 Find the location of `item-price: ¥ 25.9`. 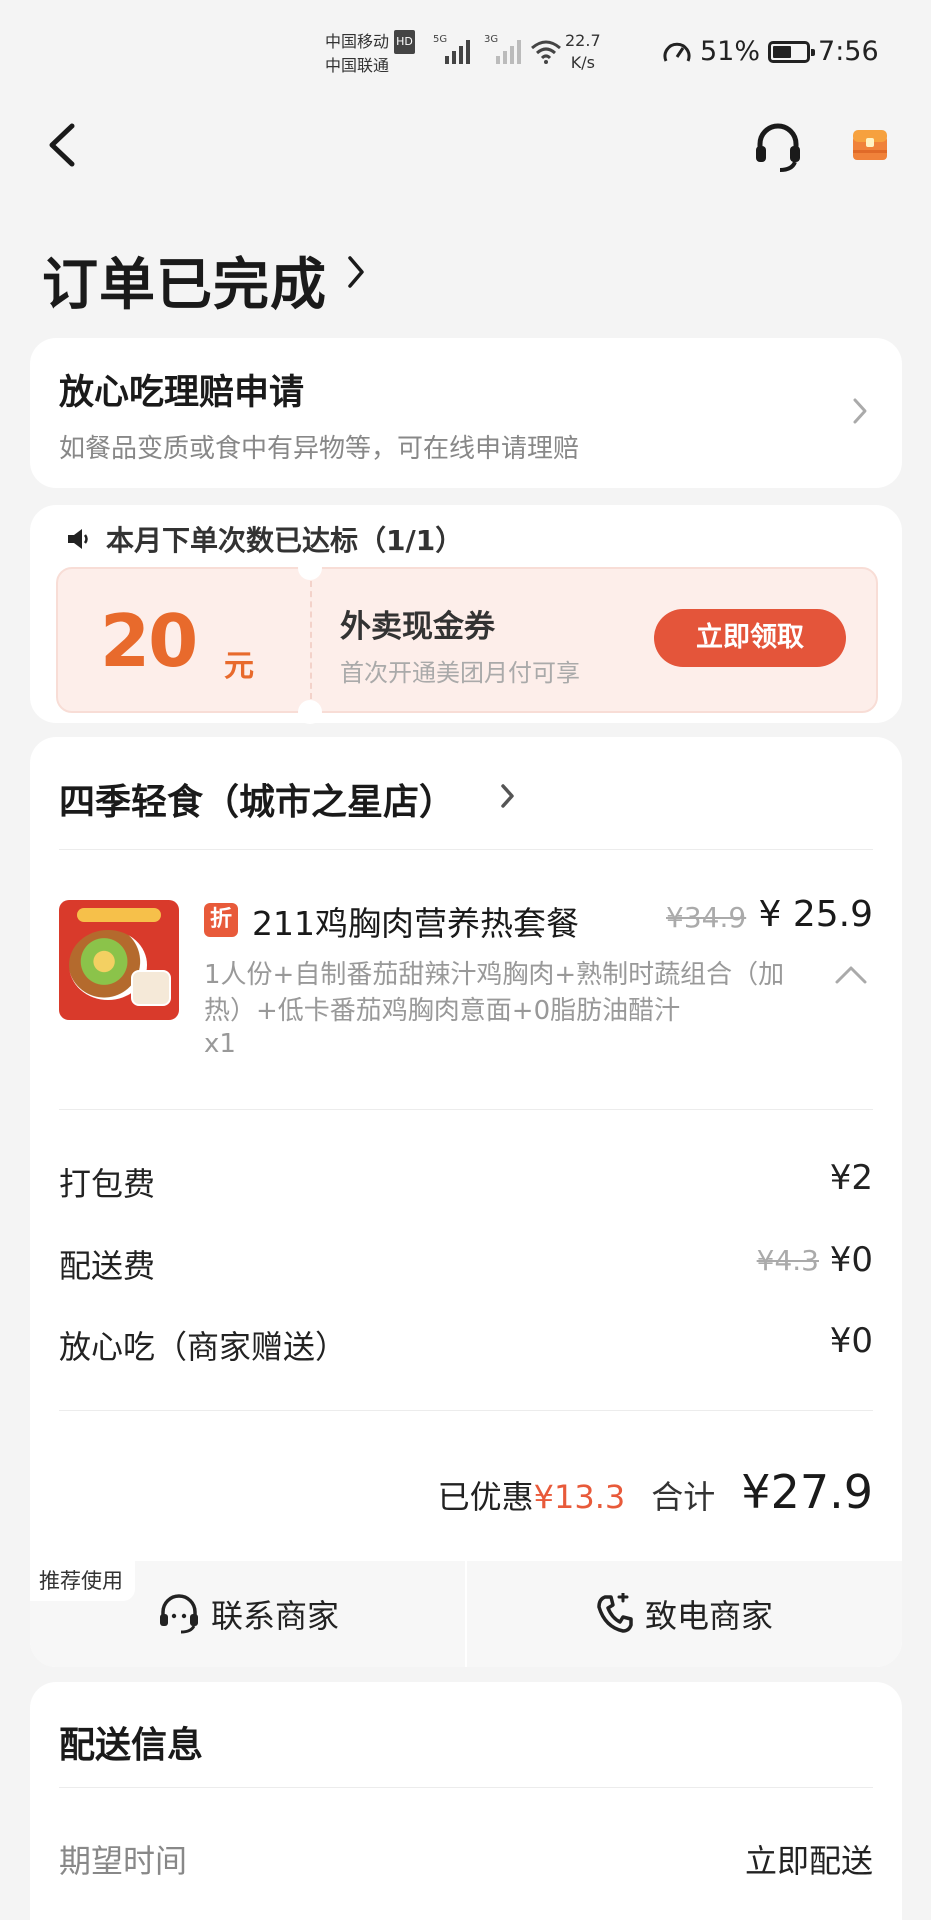

item-price: ¥ 25.9 is located at coordinates (815, 914).